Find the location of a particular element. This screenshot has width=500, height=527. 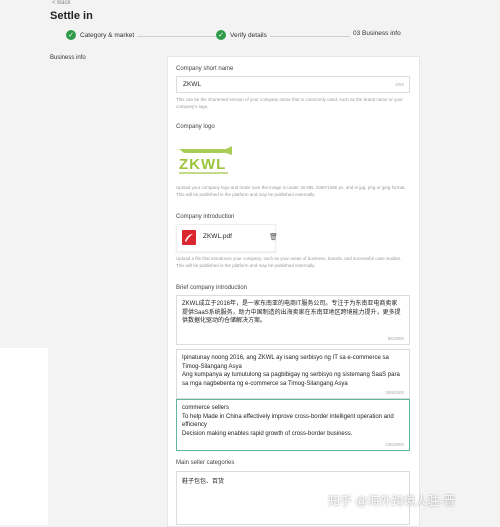

step-label: Verify details is located at coordinates (248, 35).